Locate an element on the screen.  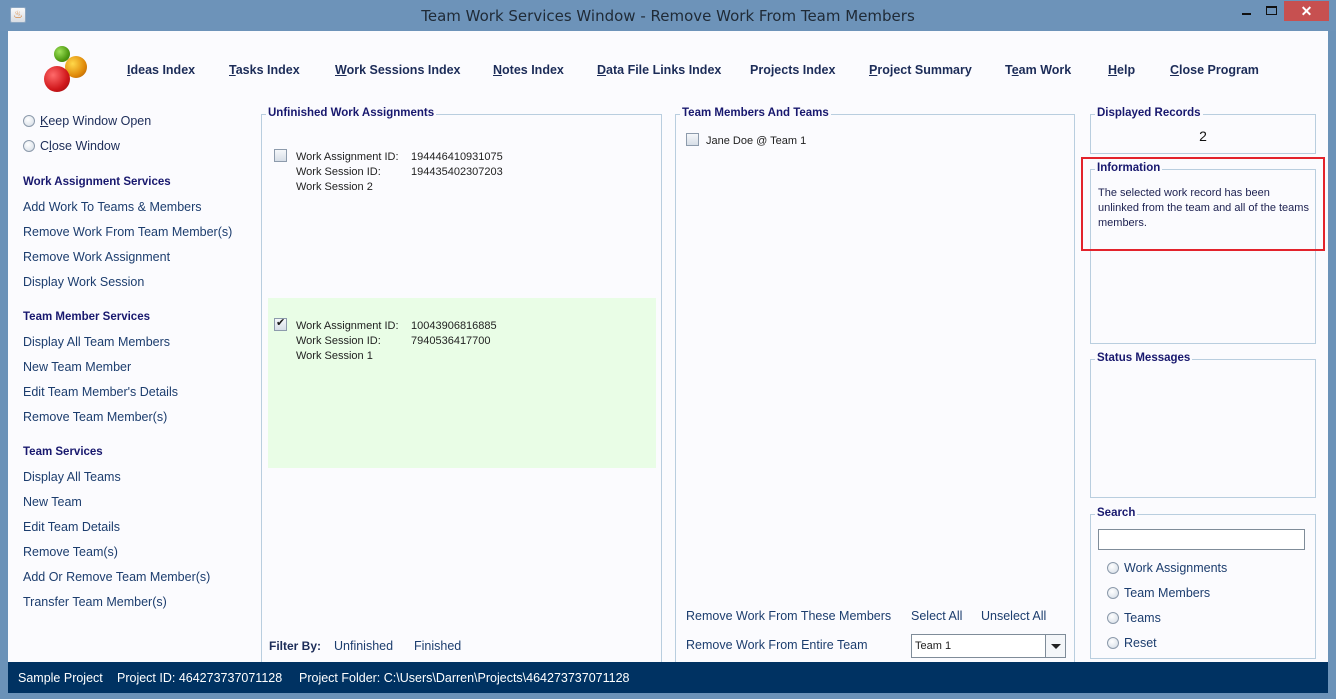
sidebar-edit-team-member-details: Edit Team Member's Details is located at coordinates (100, 392).